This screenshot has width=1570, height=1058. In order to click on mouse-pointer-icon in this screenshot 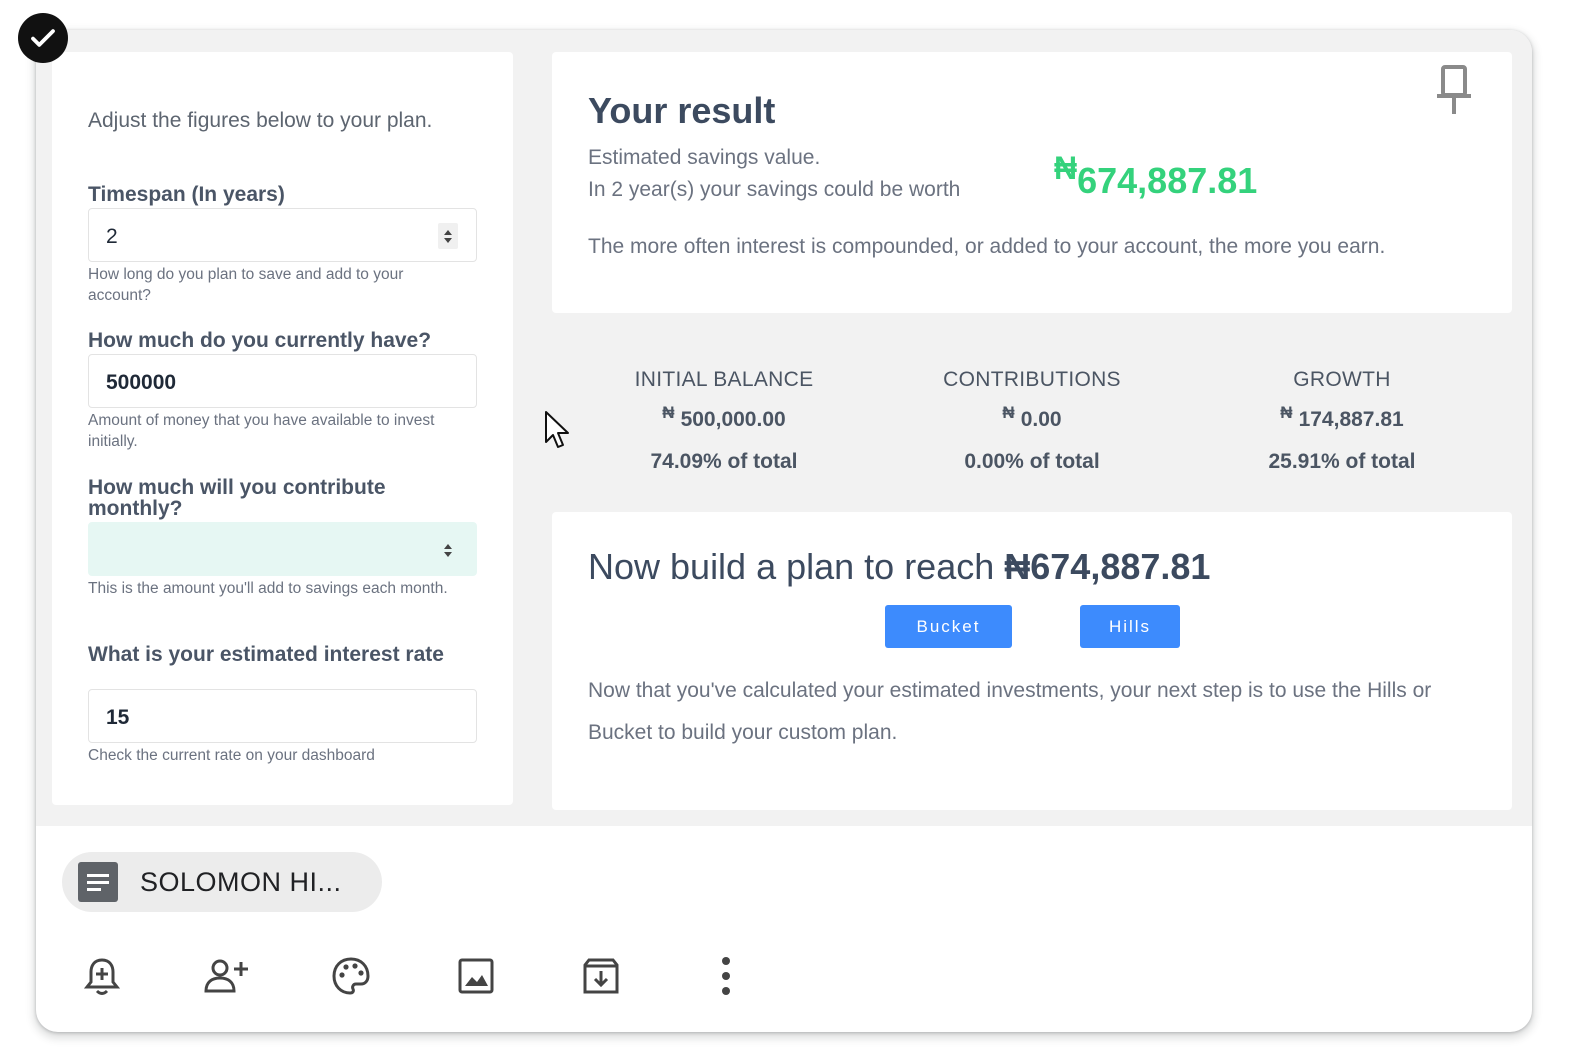, I will do `click(559, 433)`.